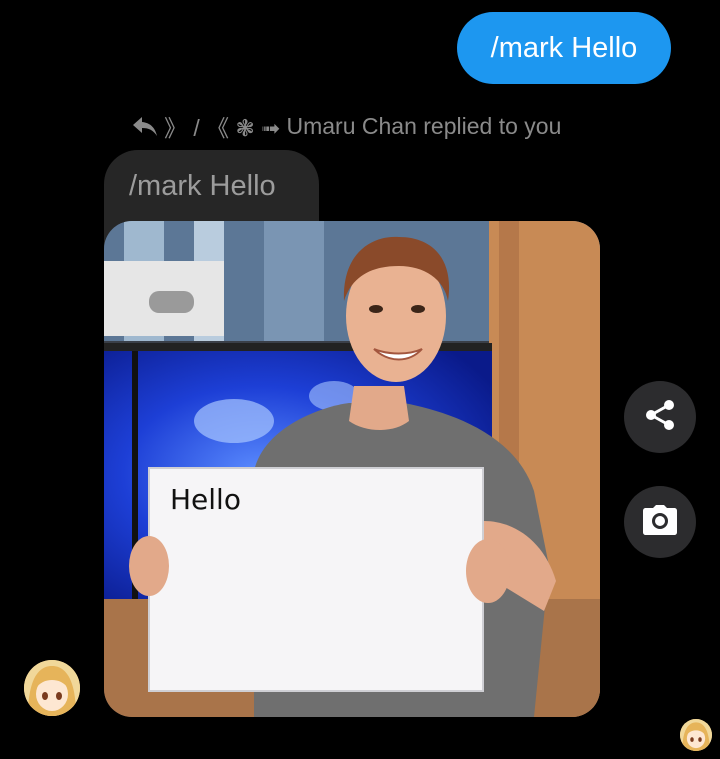  I want to click on sender-avatar, so click(52, 688).